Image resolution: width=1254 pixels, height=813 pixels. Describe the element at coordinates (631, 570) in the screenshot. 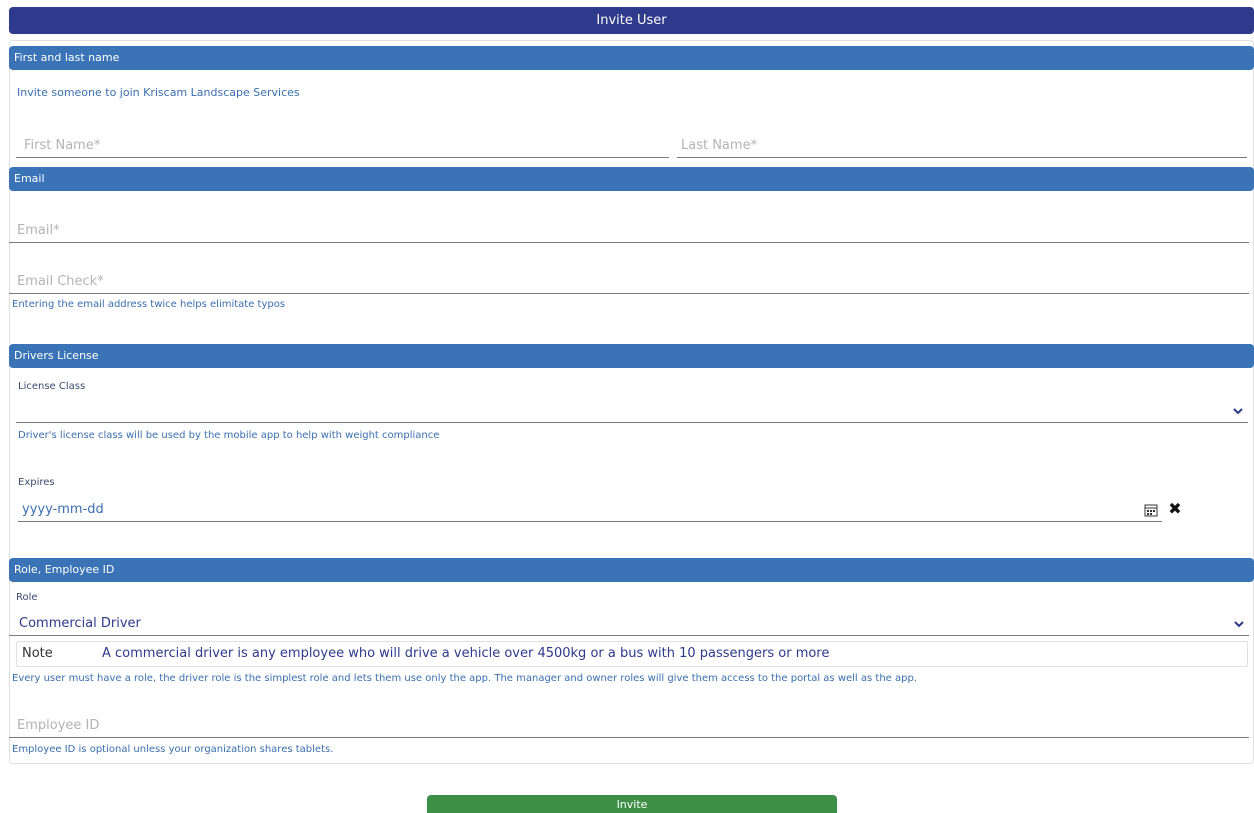

I see `section-header-role: Role, Employee ID` at that location.